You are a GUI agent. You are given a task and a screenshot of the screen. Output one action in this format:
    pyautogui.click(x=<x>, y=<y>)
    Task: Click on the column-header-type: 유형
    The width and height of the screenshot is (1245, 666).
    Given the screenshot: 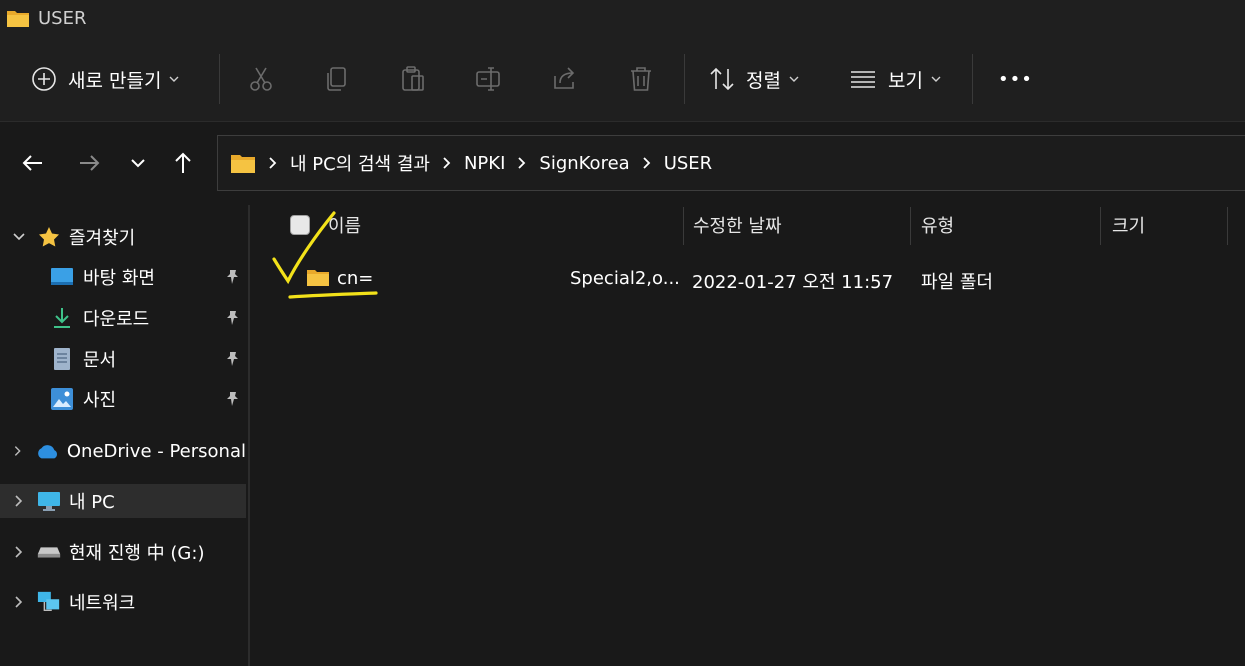 What is the action you would take?
    pyautogui.click(x=937, y=225)
    